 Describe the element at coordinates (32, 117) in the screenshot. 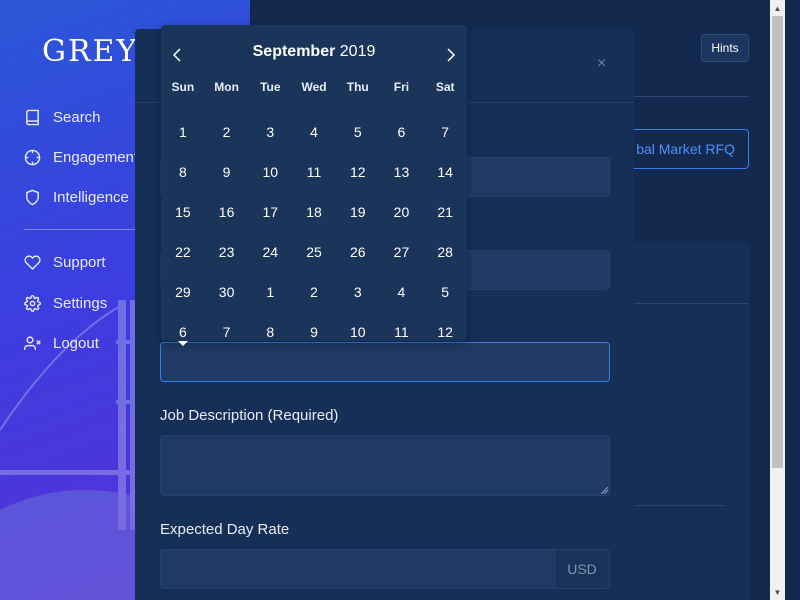

I see `book-icon` at that location.